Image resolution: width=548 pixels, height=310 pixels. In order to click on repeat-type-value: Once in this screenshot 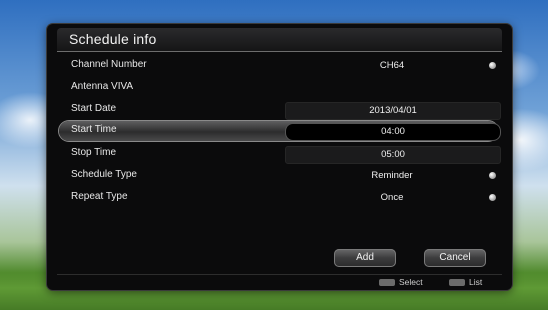, I will do `click(392, 198)`.